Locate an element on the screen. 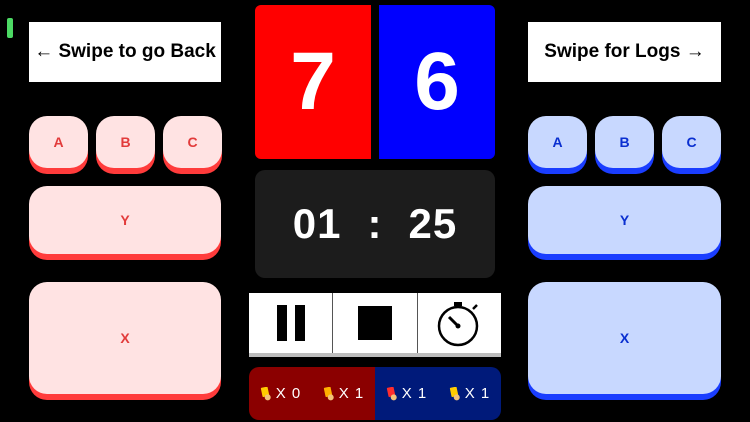  swipe-logs-button: Swipe for Logs → is located at coordinates (624, 52).